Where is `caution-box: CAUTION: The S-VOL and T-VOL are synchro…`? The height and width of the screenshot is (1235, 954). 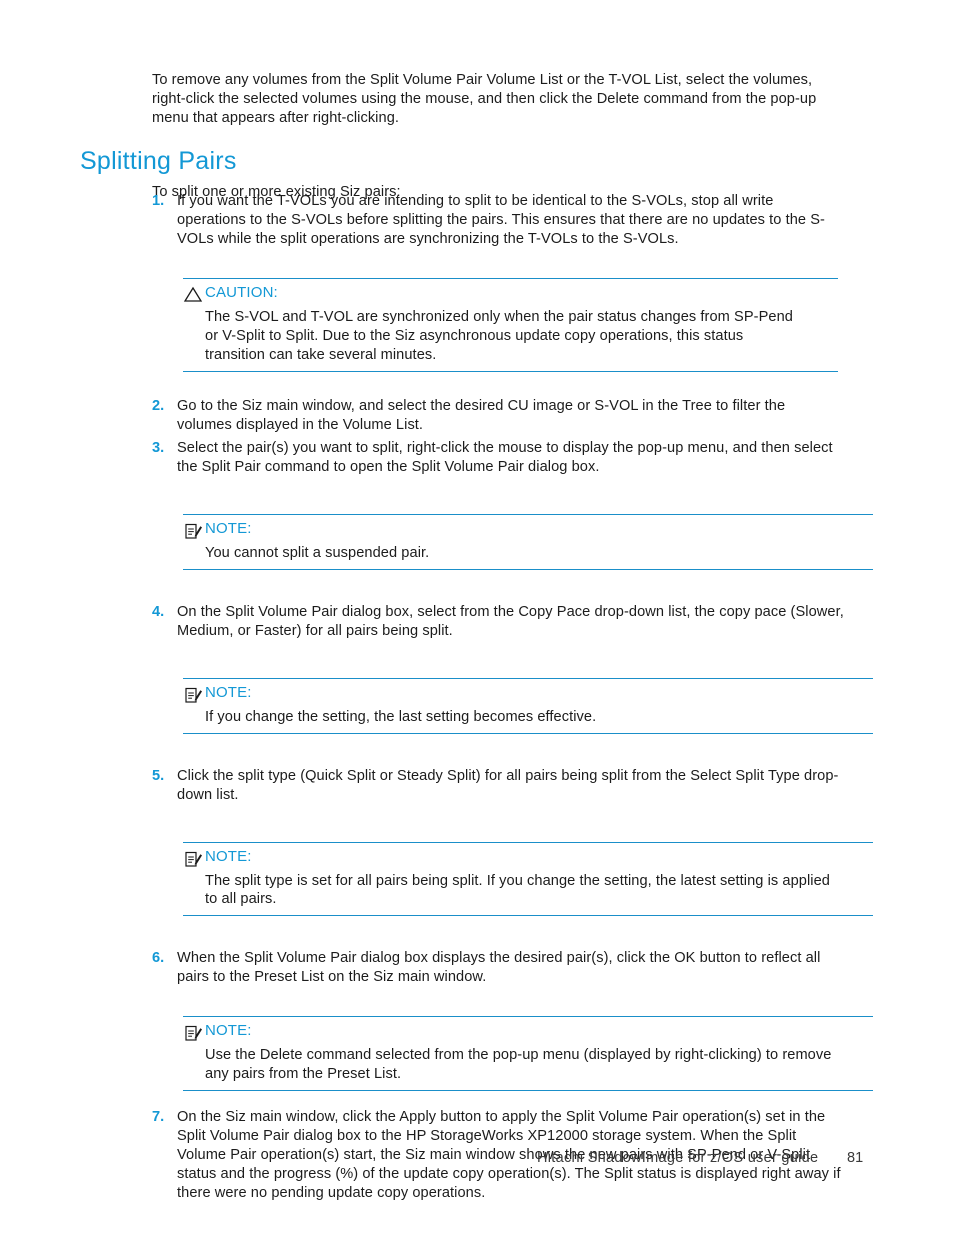
caution-box: CAUTION: The S-VOL and T-VOL are synchro… is located at coordinates (510, 325).